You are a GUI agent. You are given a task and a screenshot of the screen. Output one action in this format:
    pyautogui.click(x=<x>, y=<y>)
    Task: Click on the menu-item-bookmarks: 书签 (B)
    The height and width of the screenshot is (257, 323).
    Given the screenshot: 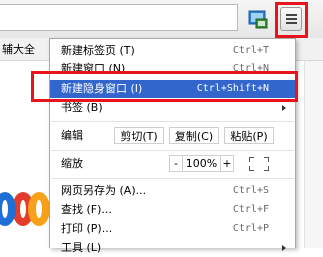 What is the action you would take?
    pyautogui.click(x=172, y=108)
    